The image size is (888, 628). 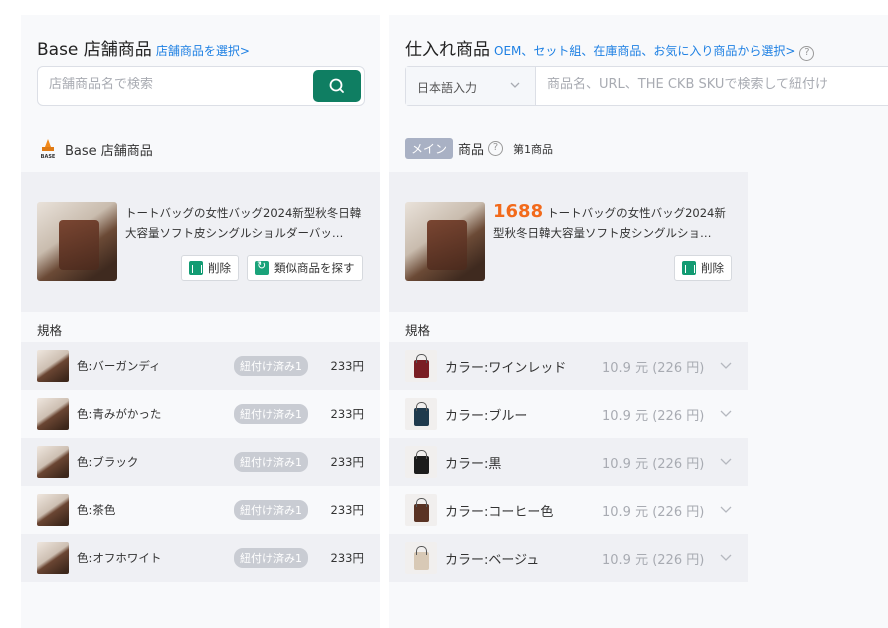 I want to click on variant-name: カラー:コーヒー色, so click(x=499, y=512).